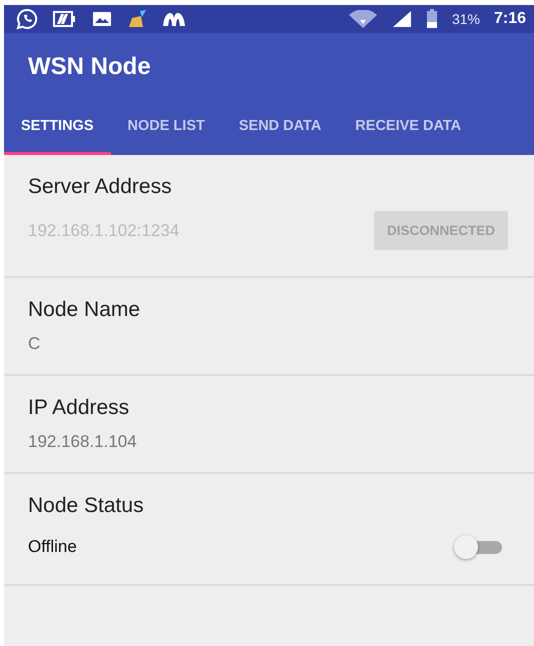 The width and height of the screenshot is (534, 646). What do you see at coordinates (65, 19) in the screenshot?
I see `battery-charge-icon` at bounding box center [65, 19].